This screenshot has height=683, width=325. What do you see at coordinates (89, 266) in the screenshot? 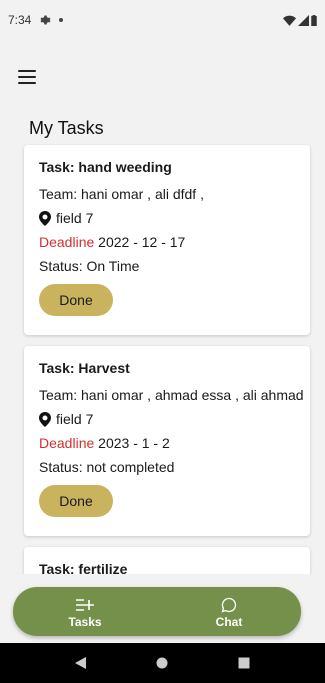
I see `task-status: Status: On Time` at bounding box center [89, 266].